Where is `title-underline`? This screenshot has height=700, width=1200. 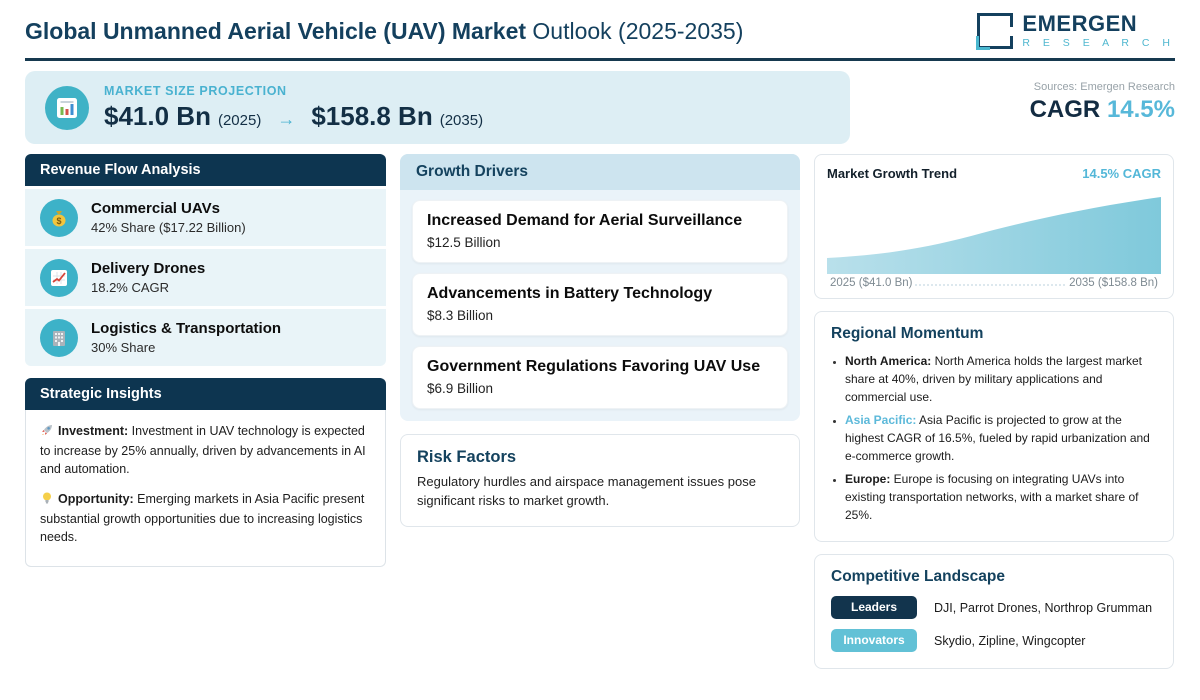 title-underline is located at coordinates (600, 59).